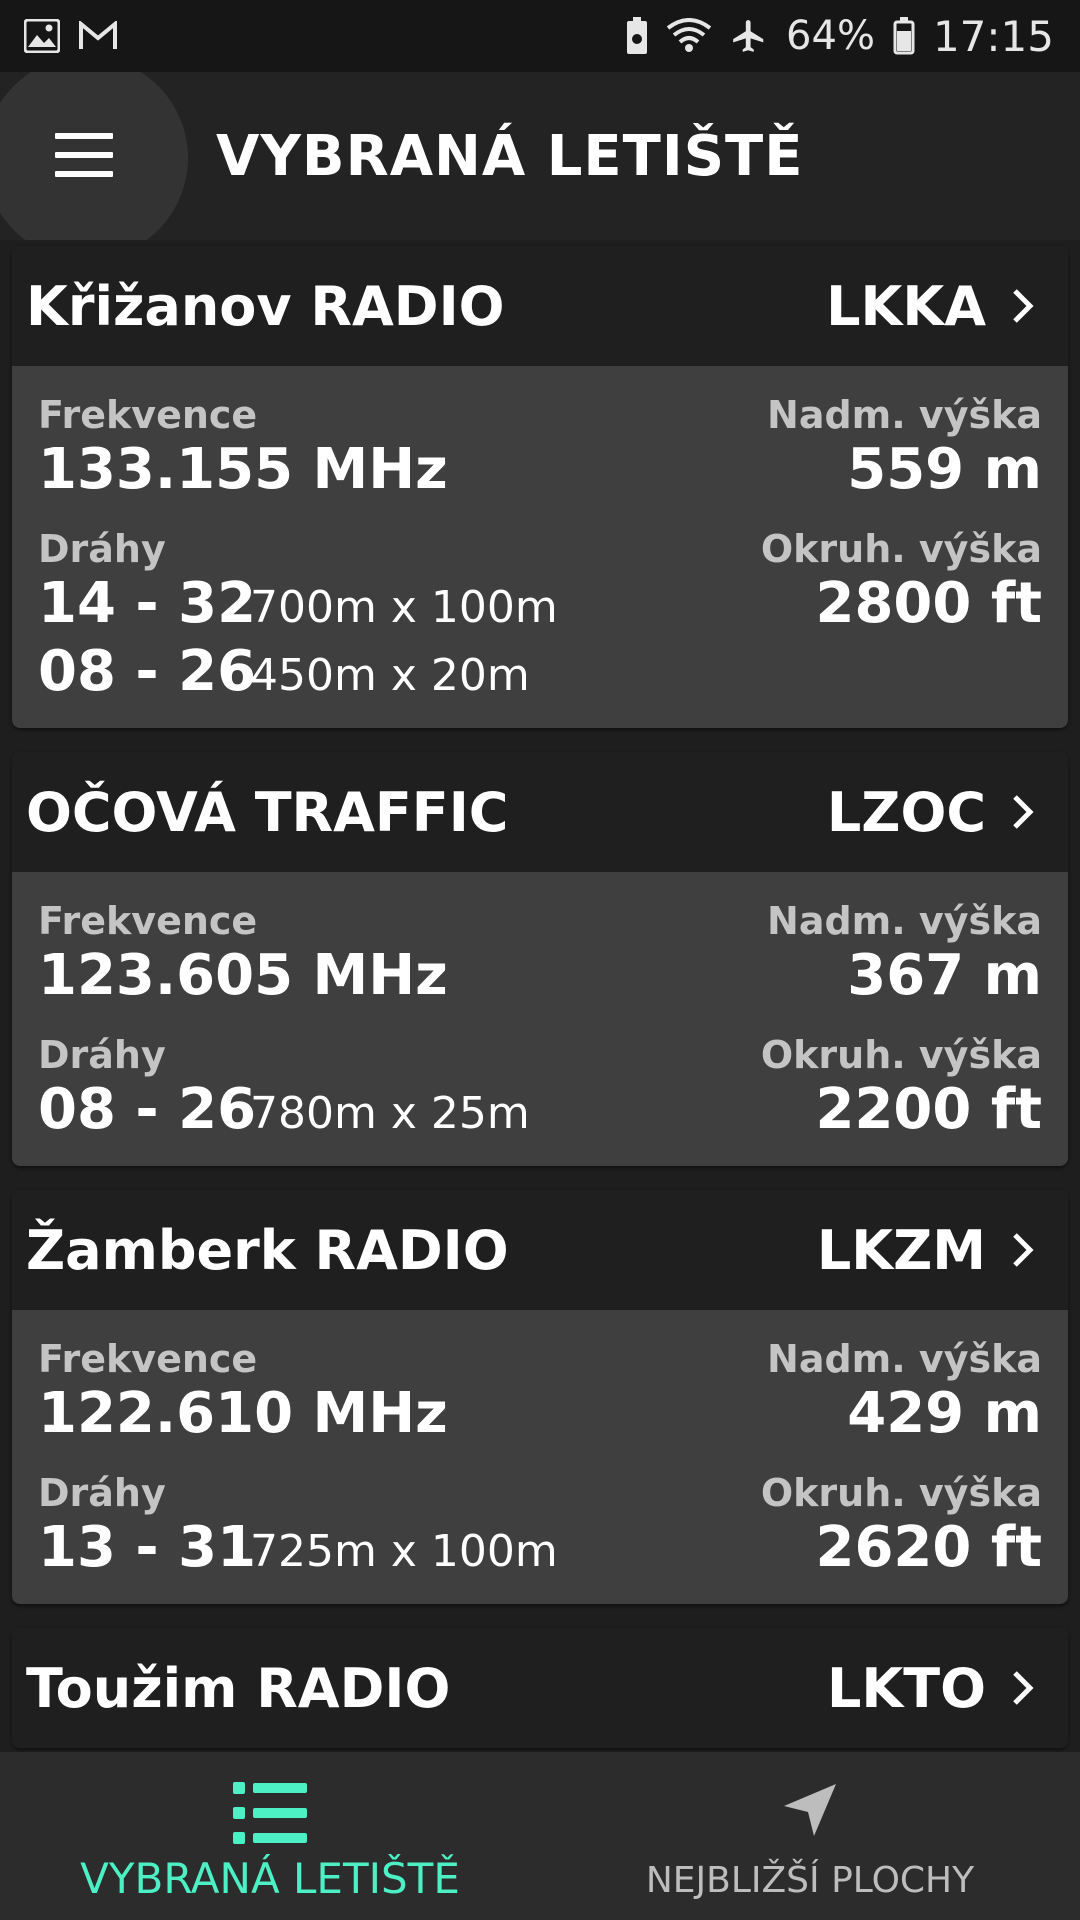 The image size is (1080, 1920). Describe the element at coordinates (906, 812) in the screenshot. I see `airport-code: LZOC` at that location.